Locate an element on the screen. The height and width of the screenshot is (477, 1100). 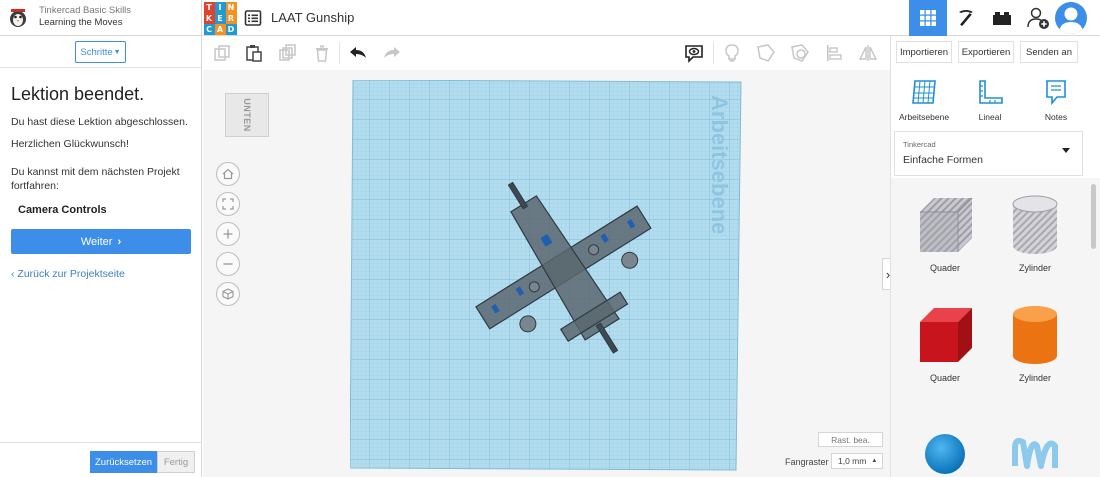
zoom-in-button is located at coordinates (228, 234).